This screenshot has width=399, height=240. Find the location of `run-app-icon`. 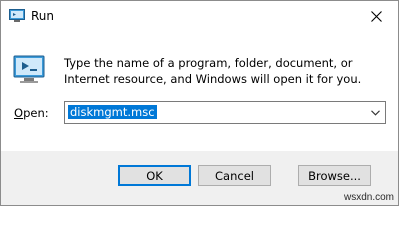

run-app-icon is located at coordinates (17, 15).